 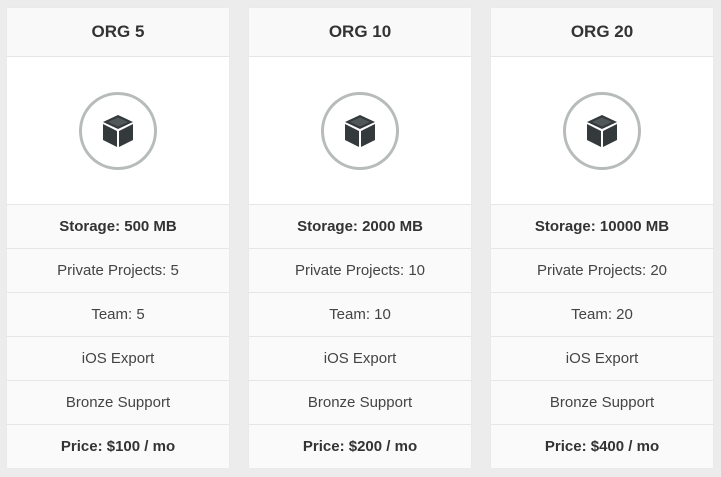 I want to click on plan-title: ORG 10, so click(x=360, y=32).